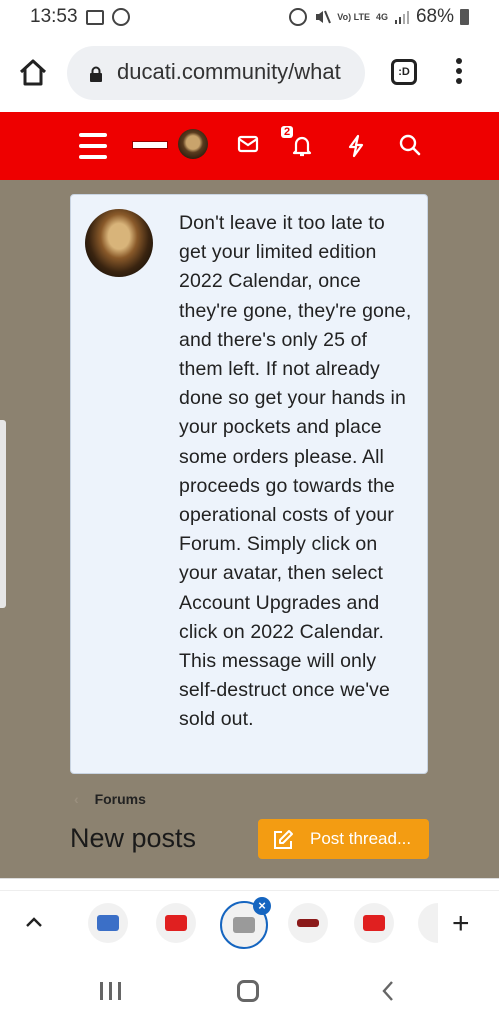  I want to click on url-text: ducati.community/what, so click(229, 71).